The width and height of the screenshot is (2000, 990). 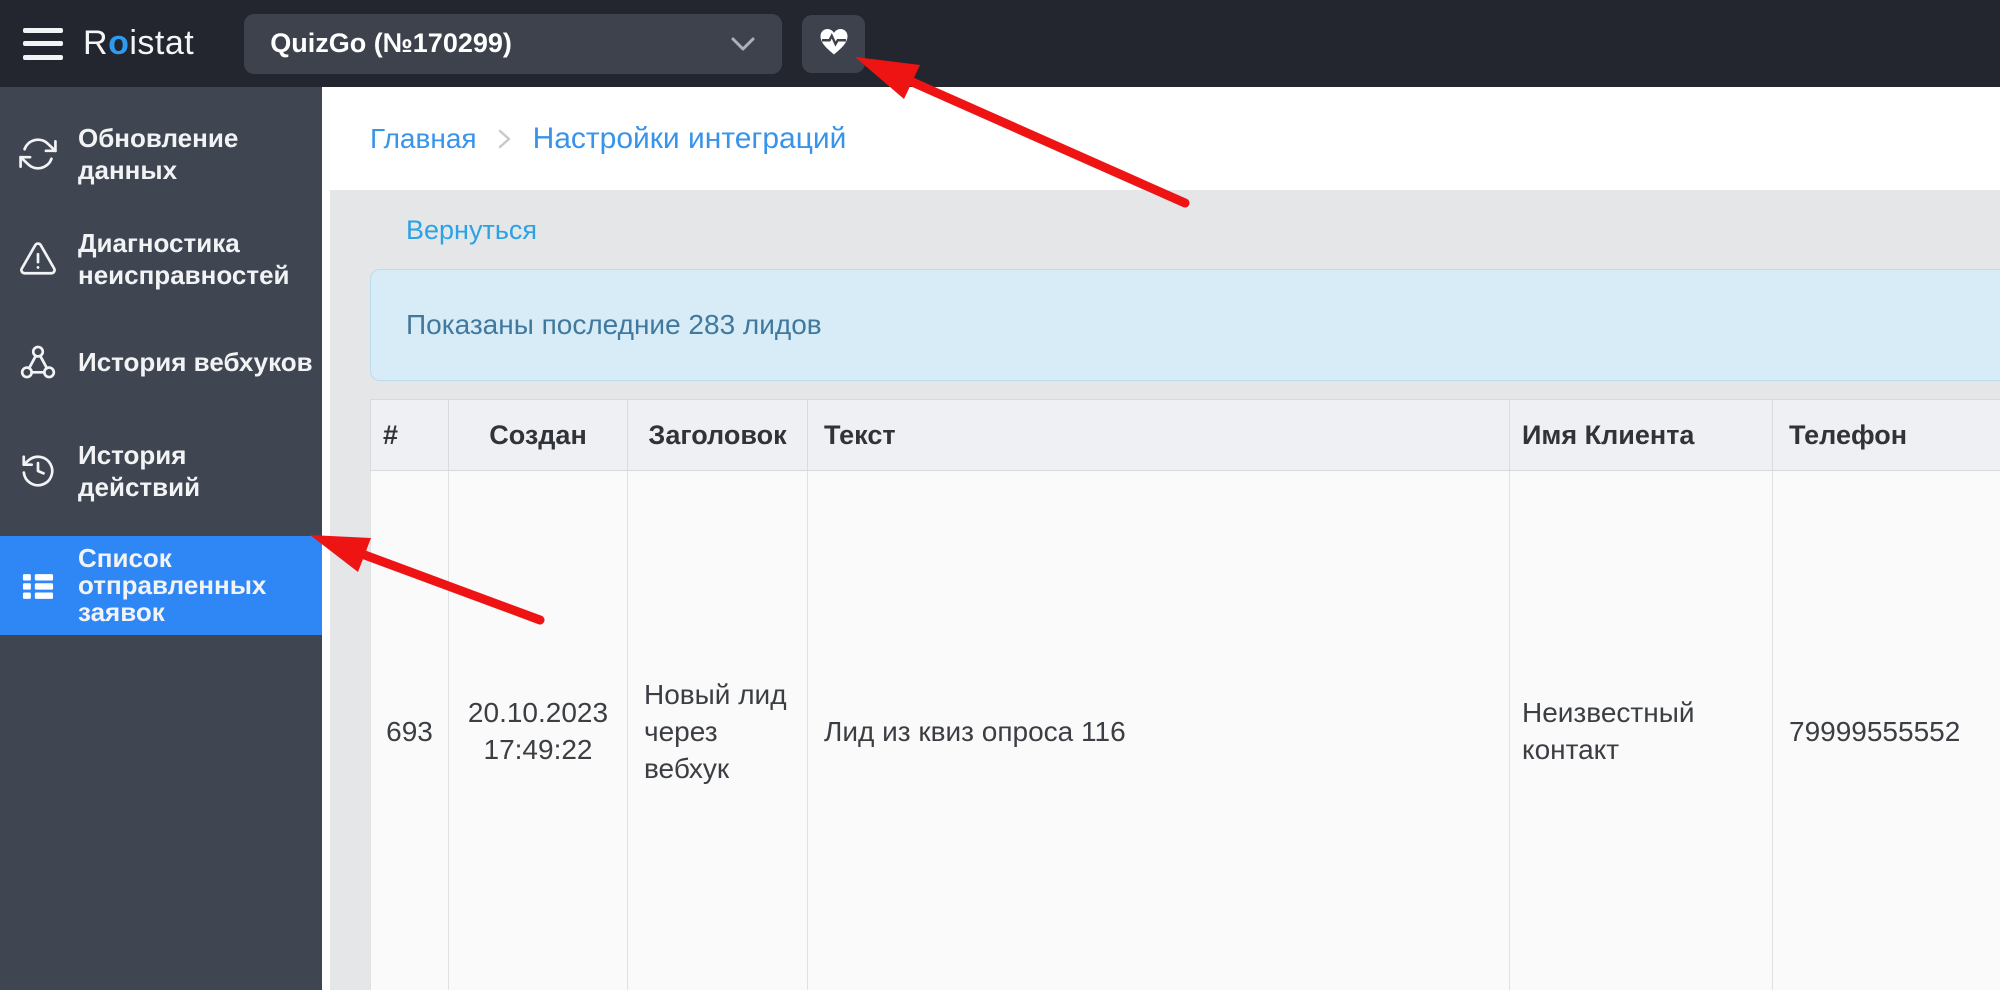 What do you see at coordinates (409, 435) in the screenshot?
I see `column-header: #` at bounding box center [409, 435].